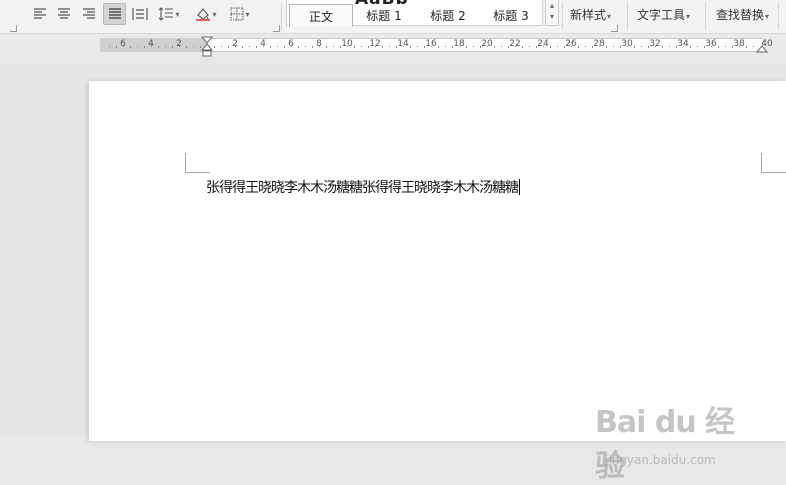 The height and width of the screenshot is (485, 786). Describe the element at coordinates (64, 14) in the screenshot. I see `align-center-button` at that location.